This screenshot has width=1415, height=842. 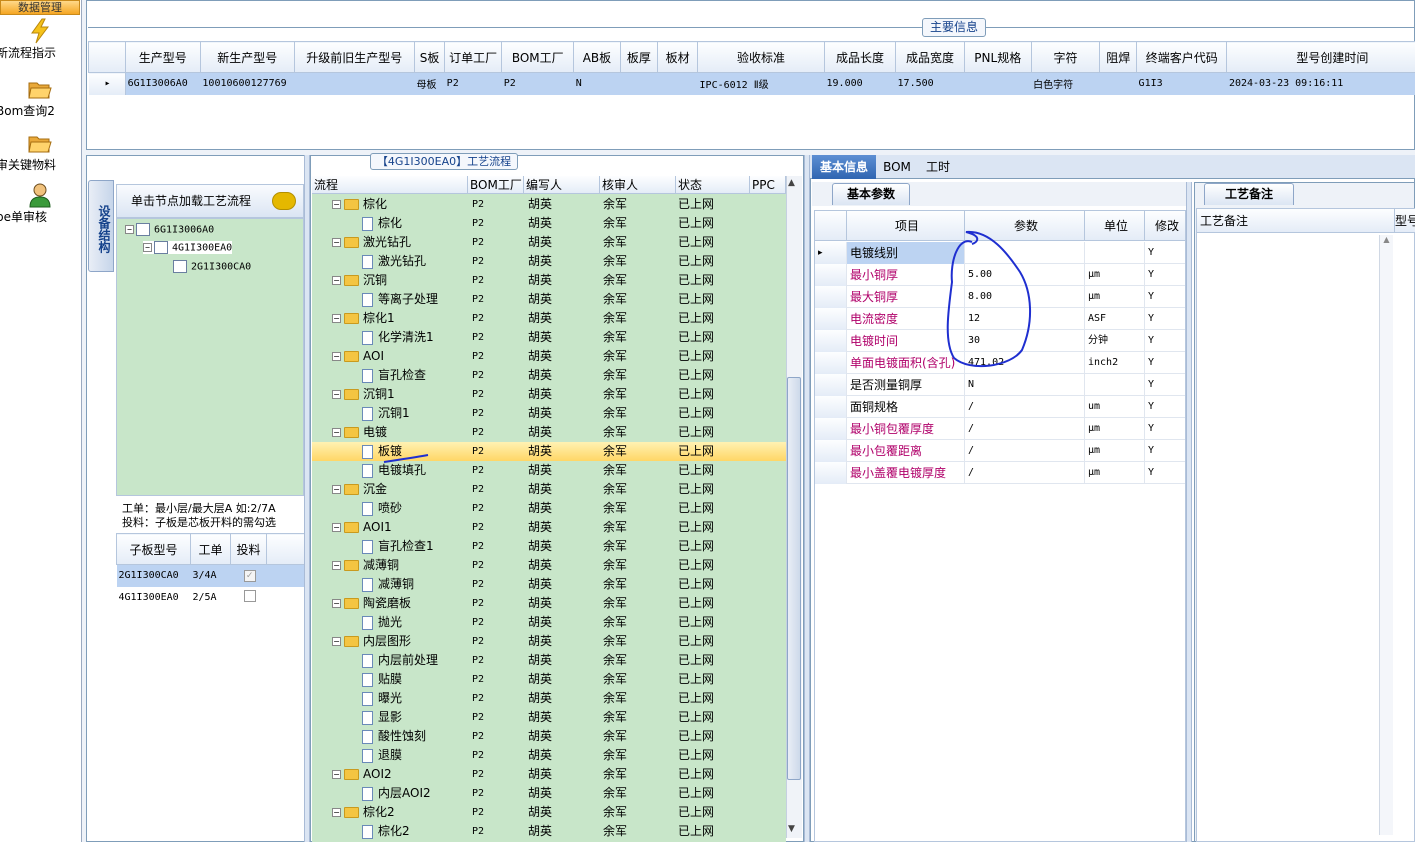 What do you see at coordinates (101, 226) in the screenshot?
I see `tab-structure: 设备结构` at bounding box center [101, 226].